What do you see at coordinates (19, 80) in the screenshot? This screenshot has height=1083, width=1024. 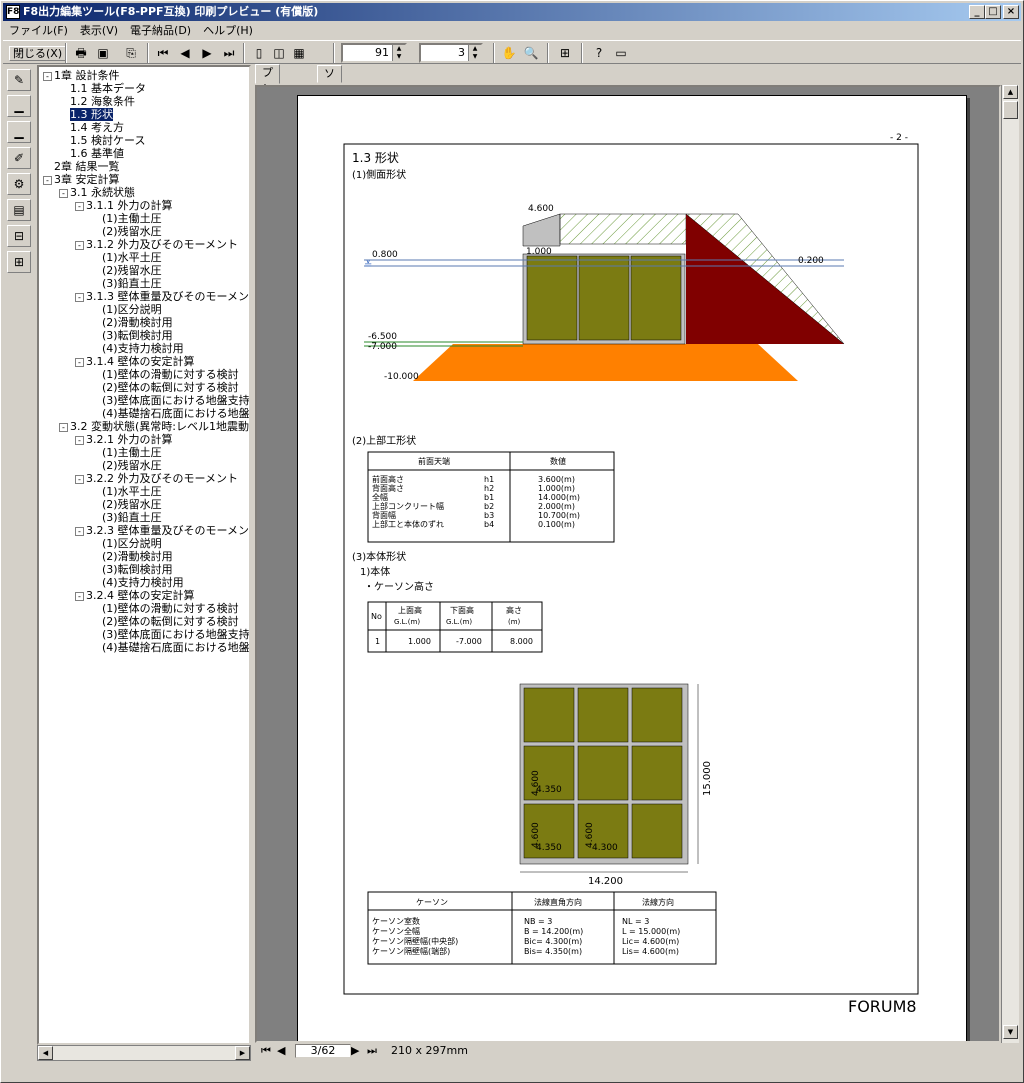 I see `pen-icon: ✎` at bounding box center [19, 80].